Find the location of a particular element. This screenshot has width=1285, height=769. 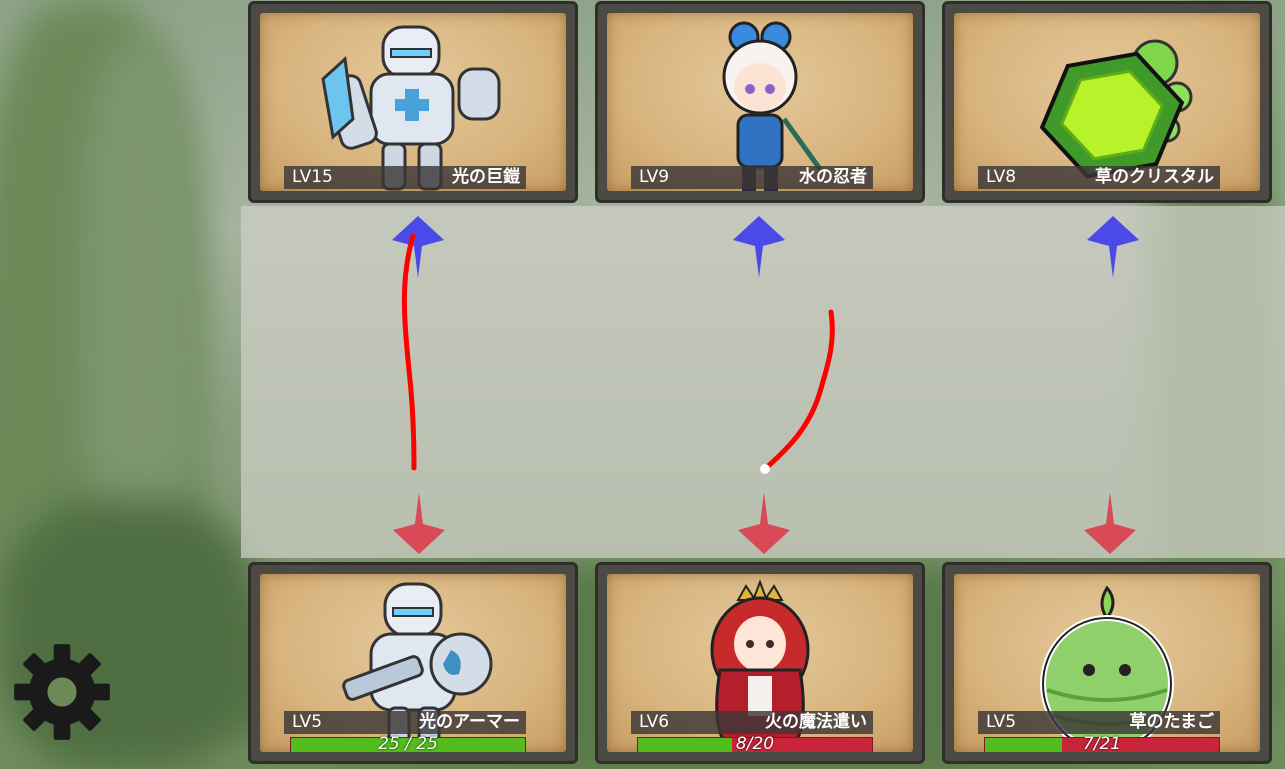

monster-name: 光の巨鎧 is located at coordinates (486, 177).